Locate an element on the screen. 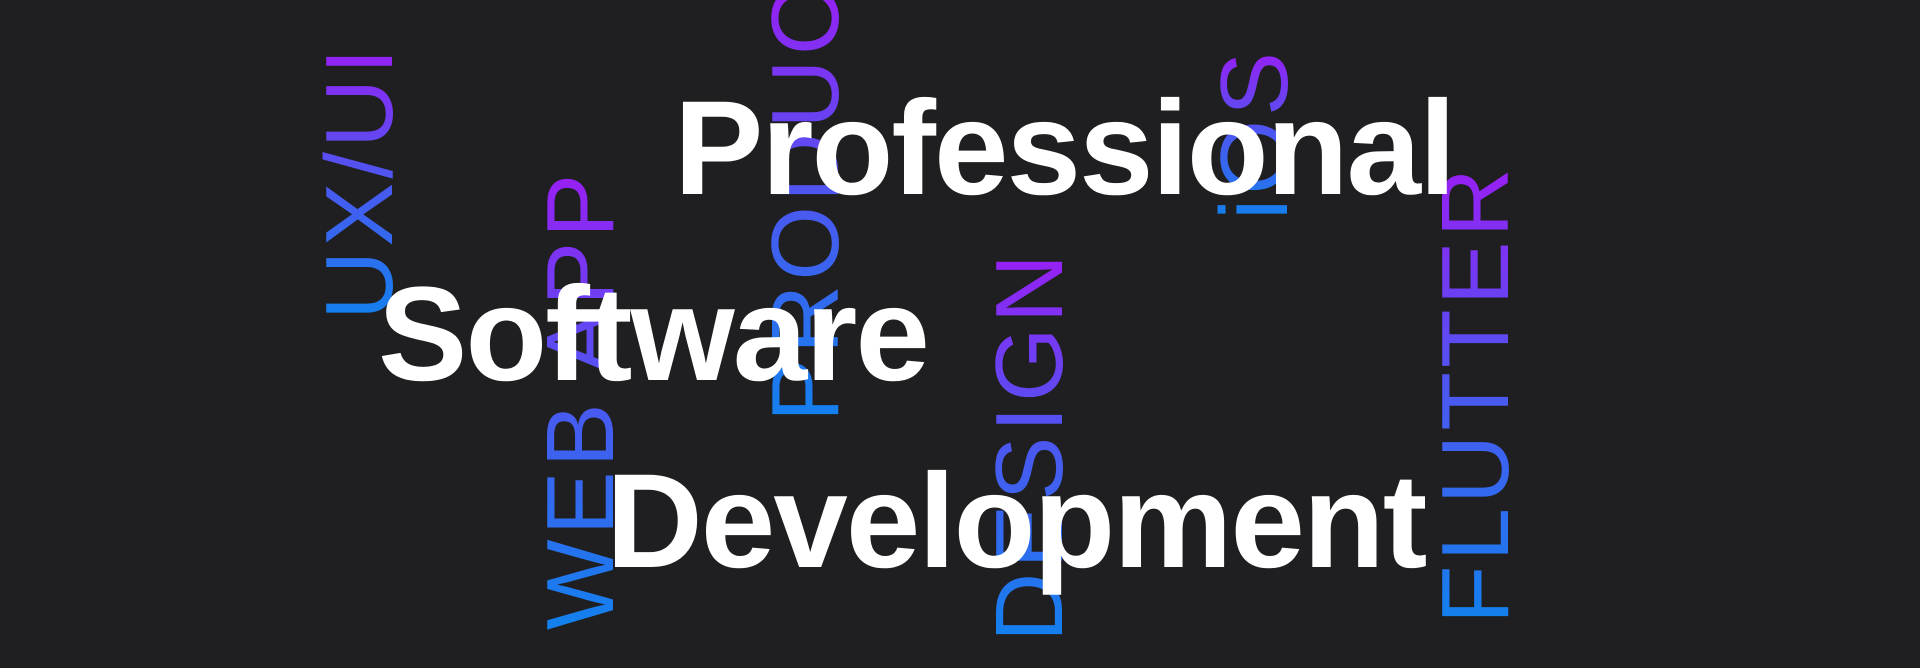 The image size is (1920, 668). headline-professional: Professional is located at coordinates (1065, 148).